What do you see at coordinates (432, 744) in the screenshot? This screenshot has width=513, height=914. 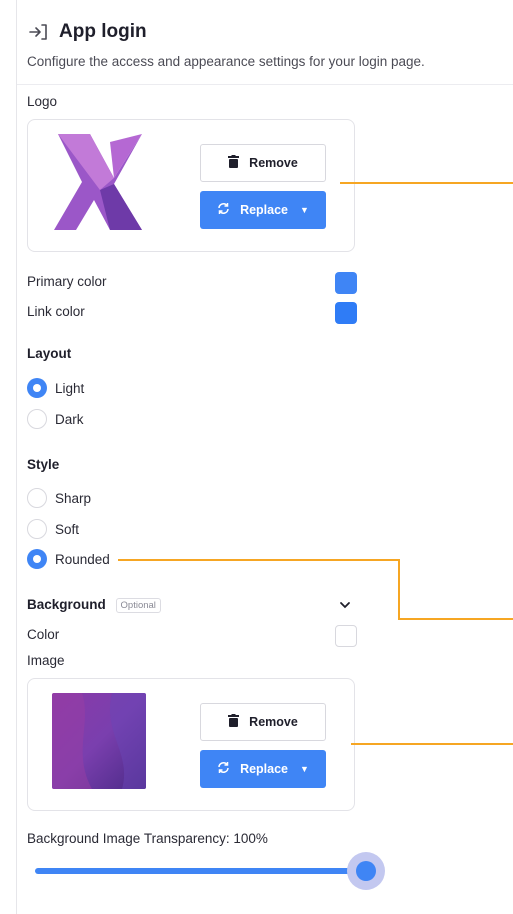 I see `callout-line-background` at bounding box center [432, 744].